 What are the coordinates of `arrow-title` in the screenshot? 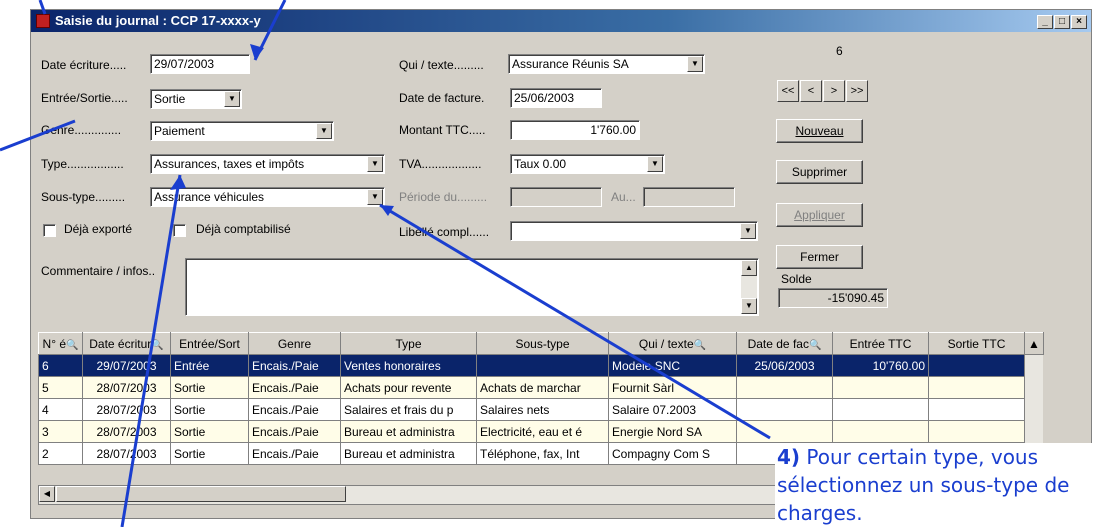 It's located at (42, 7).